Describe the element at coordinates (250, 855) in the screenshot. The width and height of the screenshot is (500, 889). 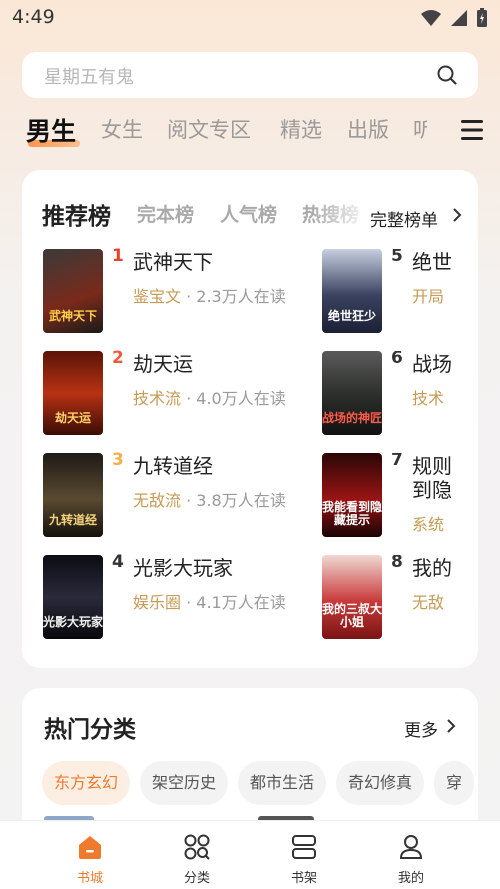
I see `bottom-nav: 书城 分类 书架 我的` at that location.